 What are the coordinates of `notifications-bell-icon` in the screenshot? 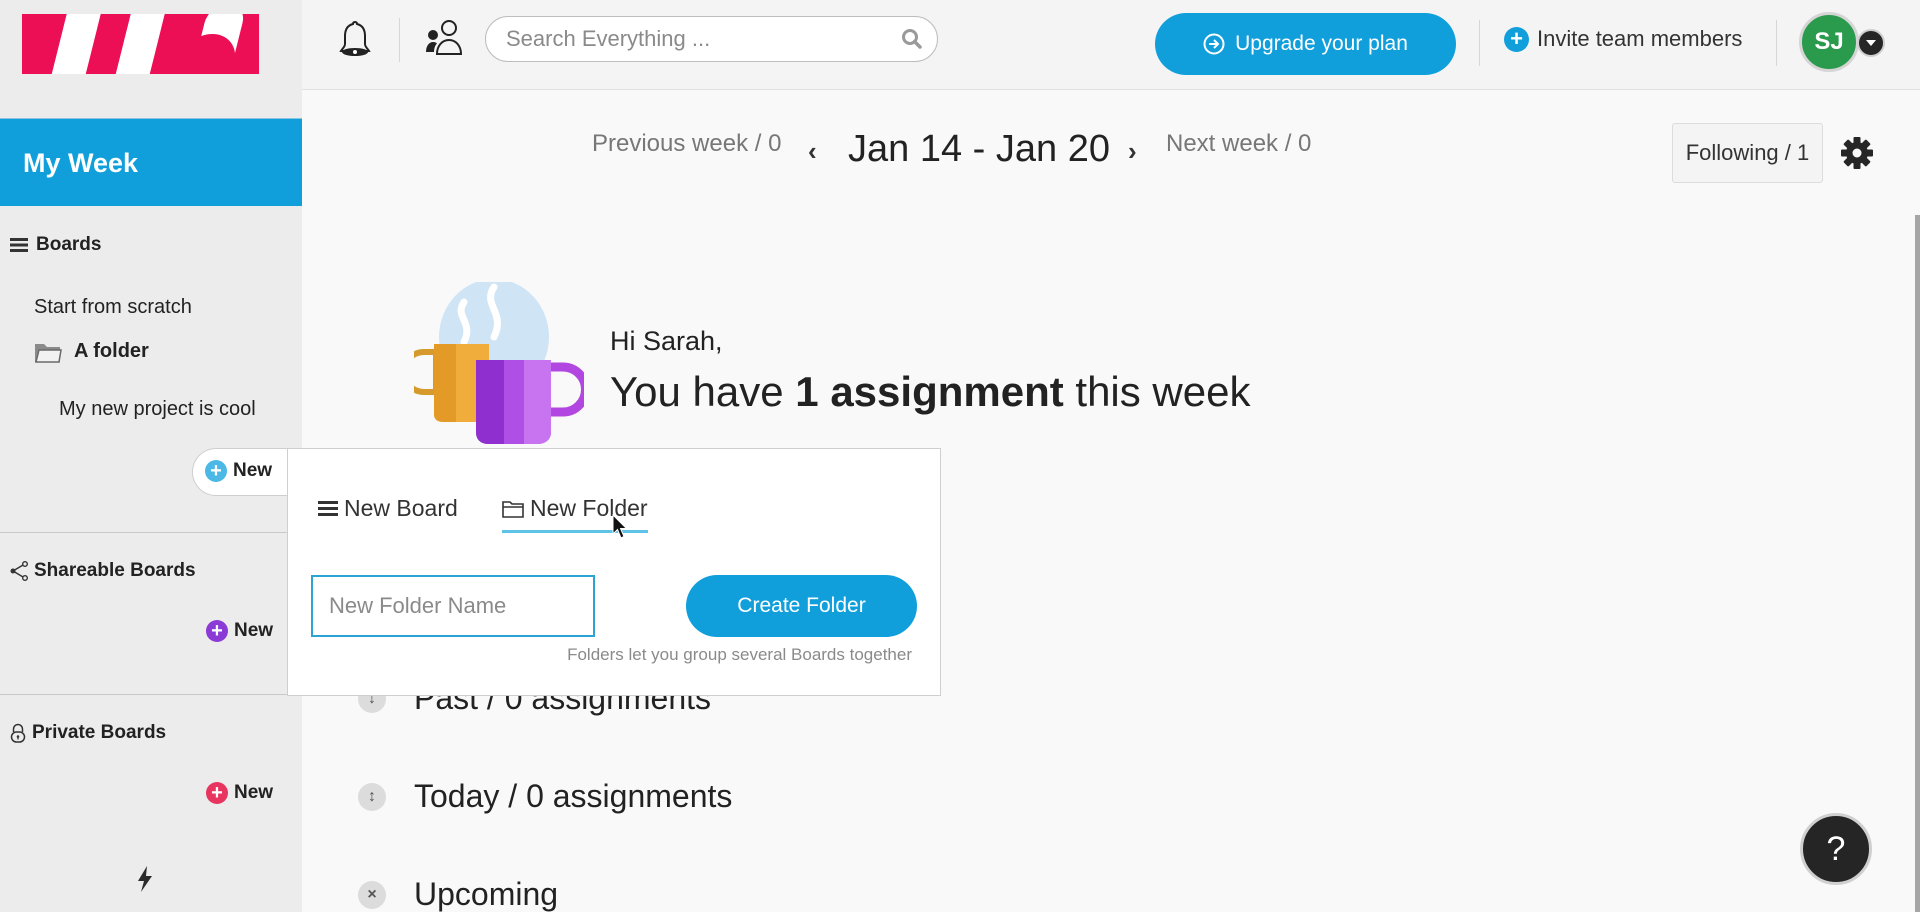 It's located at (355, 39).